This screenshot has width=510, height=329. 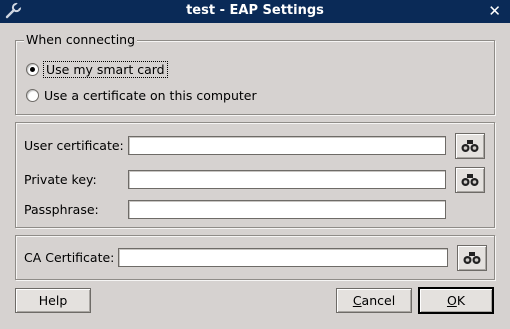 I want to click on radio-use-smart-card: Use my smart card, so click(x=97, y=69).